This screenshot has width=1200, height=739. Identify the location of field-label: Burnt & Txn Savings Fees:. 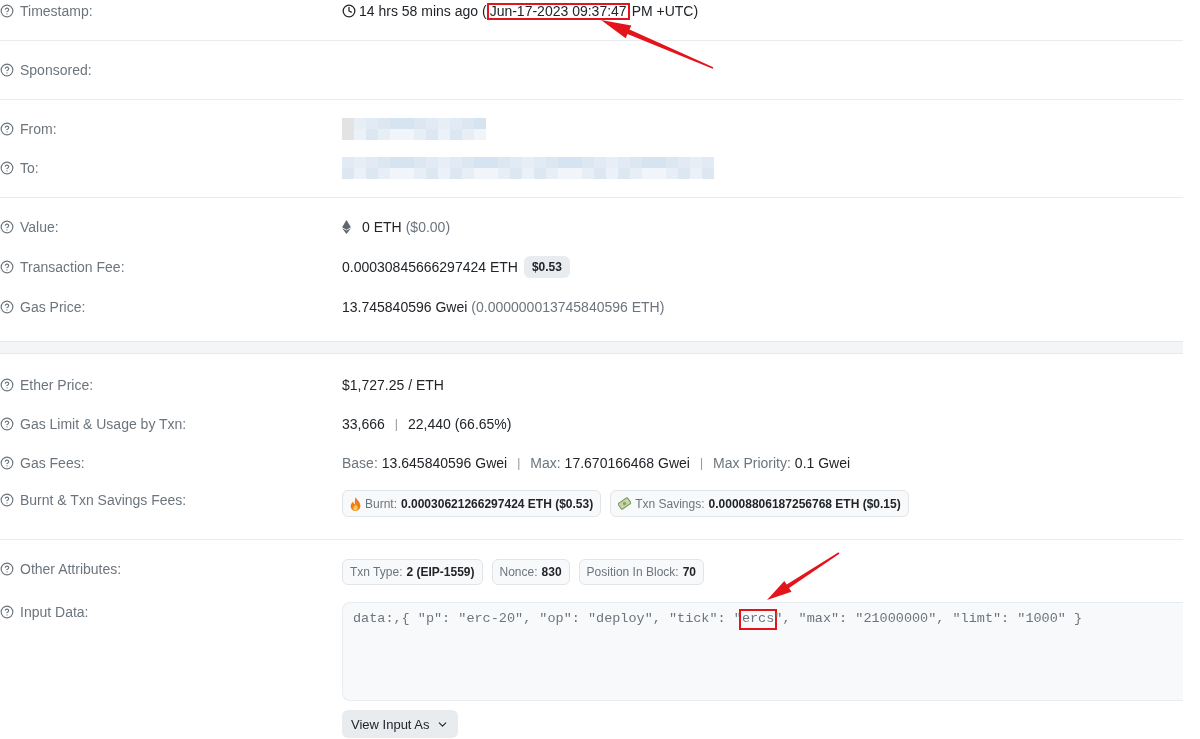
(103, 500).